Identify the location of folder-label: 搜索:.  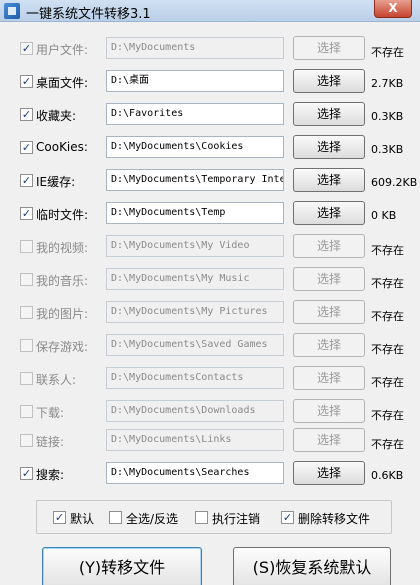
(50, 475).